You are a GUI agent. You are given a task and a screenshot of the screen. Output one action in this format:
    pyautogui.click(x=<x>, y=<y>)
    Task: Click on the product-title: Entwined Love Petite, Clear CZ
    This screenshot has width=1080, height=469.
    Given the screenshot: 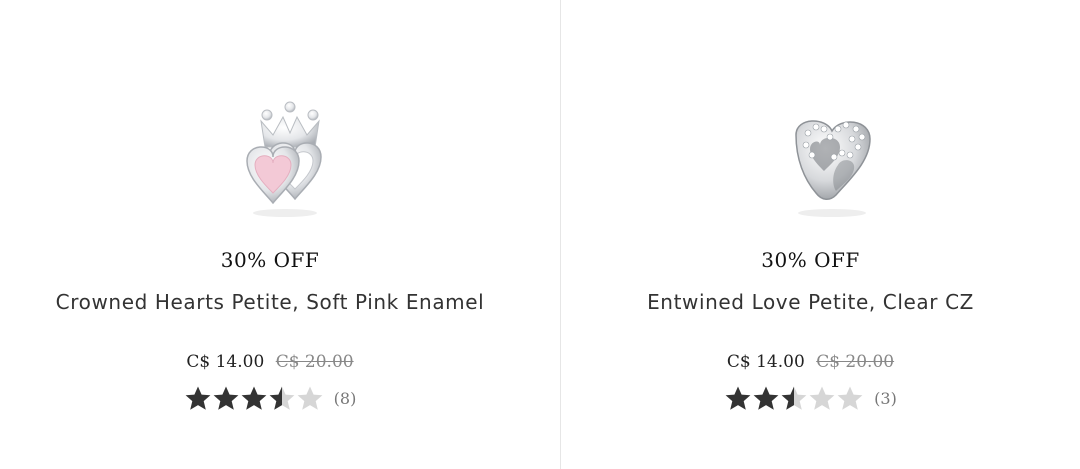 What is the action you would take?
    pyautogui.click(x=820, y=302)
    